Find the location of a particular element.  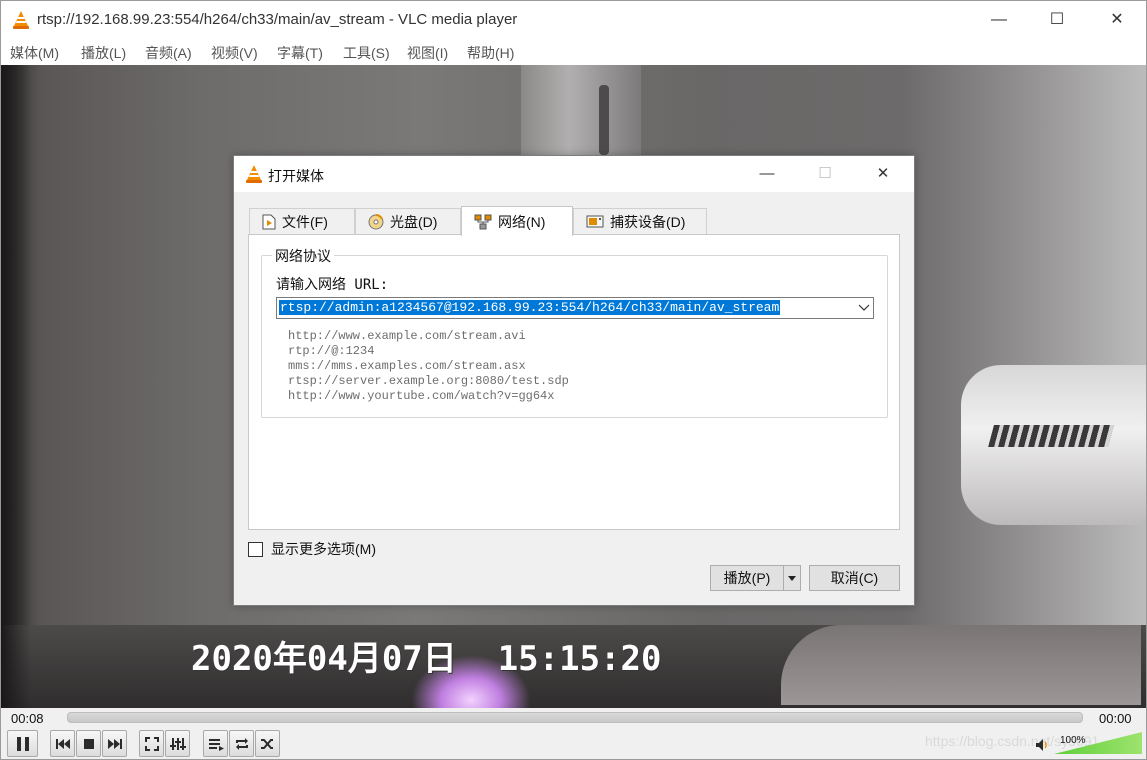

speaker-icon is located at coordinates (1043, 745).